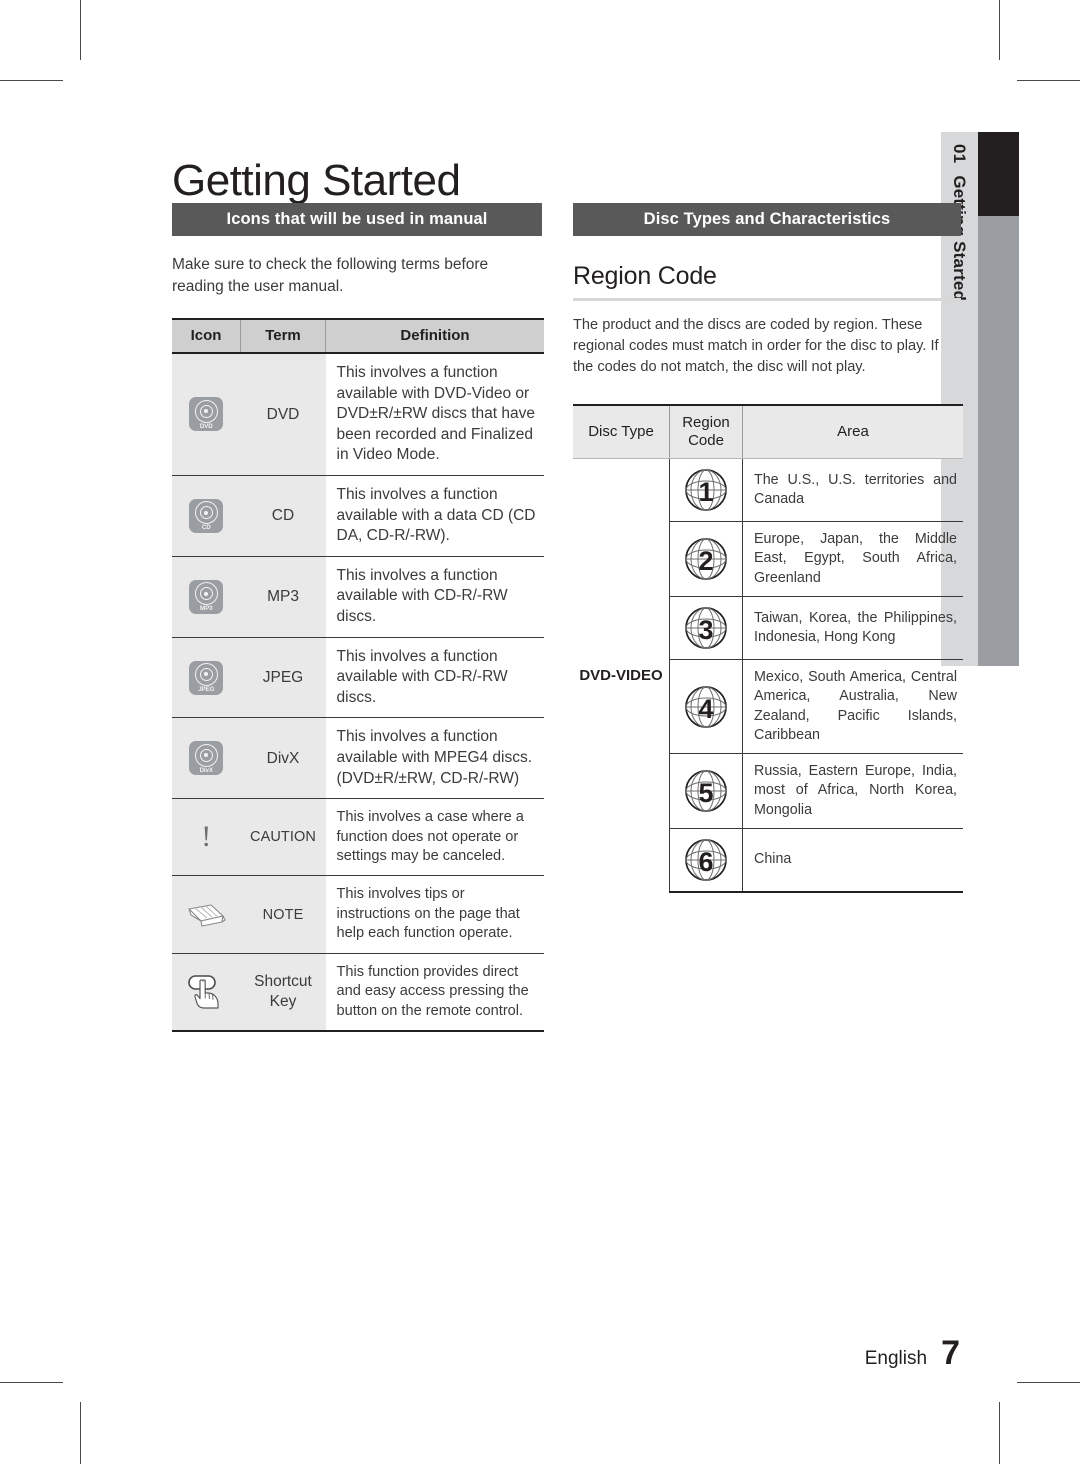 The height and width of the screenshot is (1464, 1080). I want to click on hand-pressing-button-icon, so click(203, 991).